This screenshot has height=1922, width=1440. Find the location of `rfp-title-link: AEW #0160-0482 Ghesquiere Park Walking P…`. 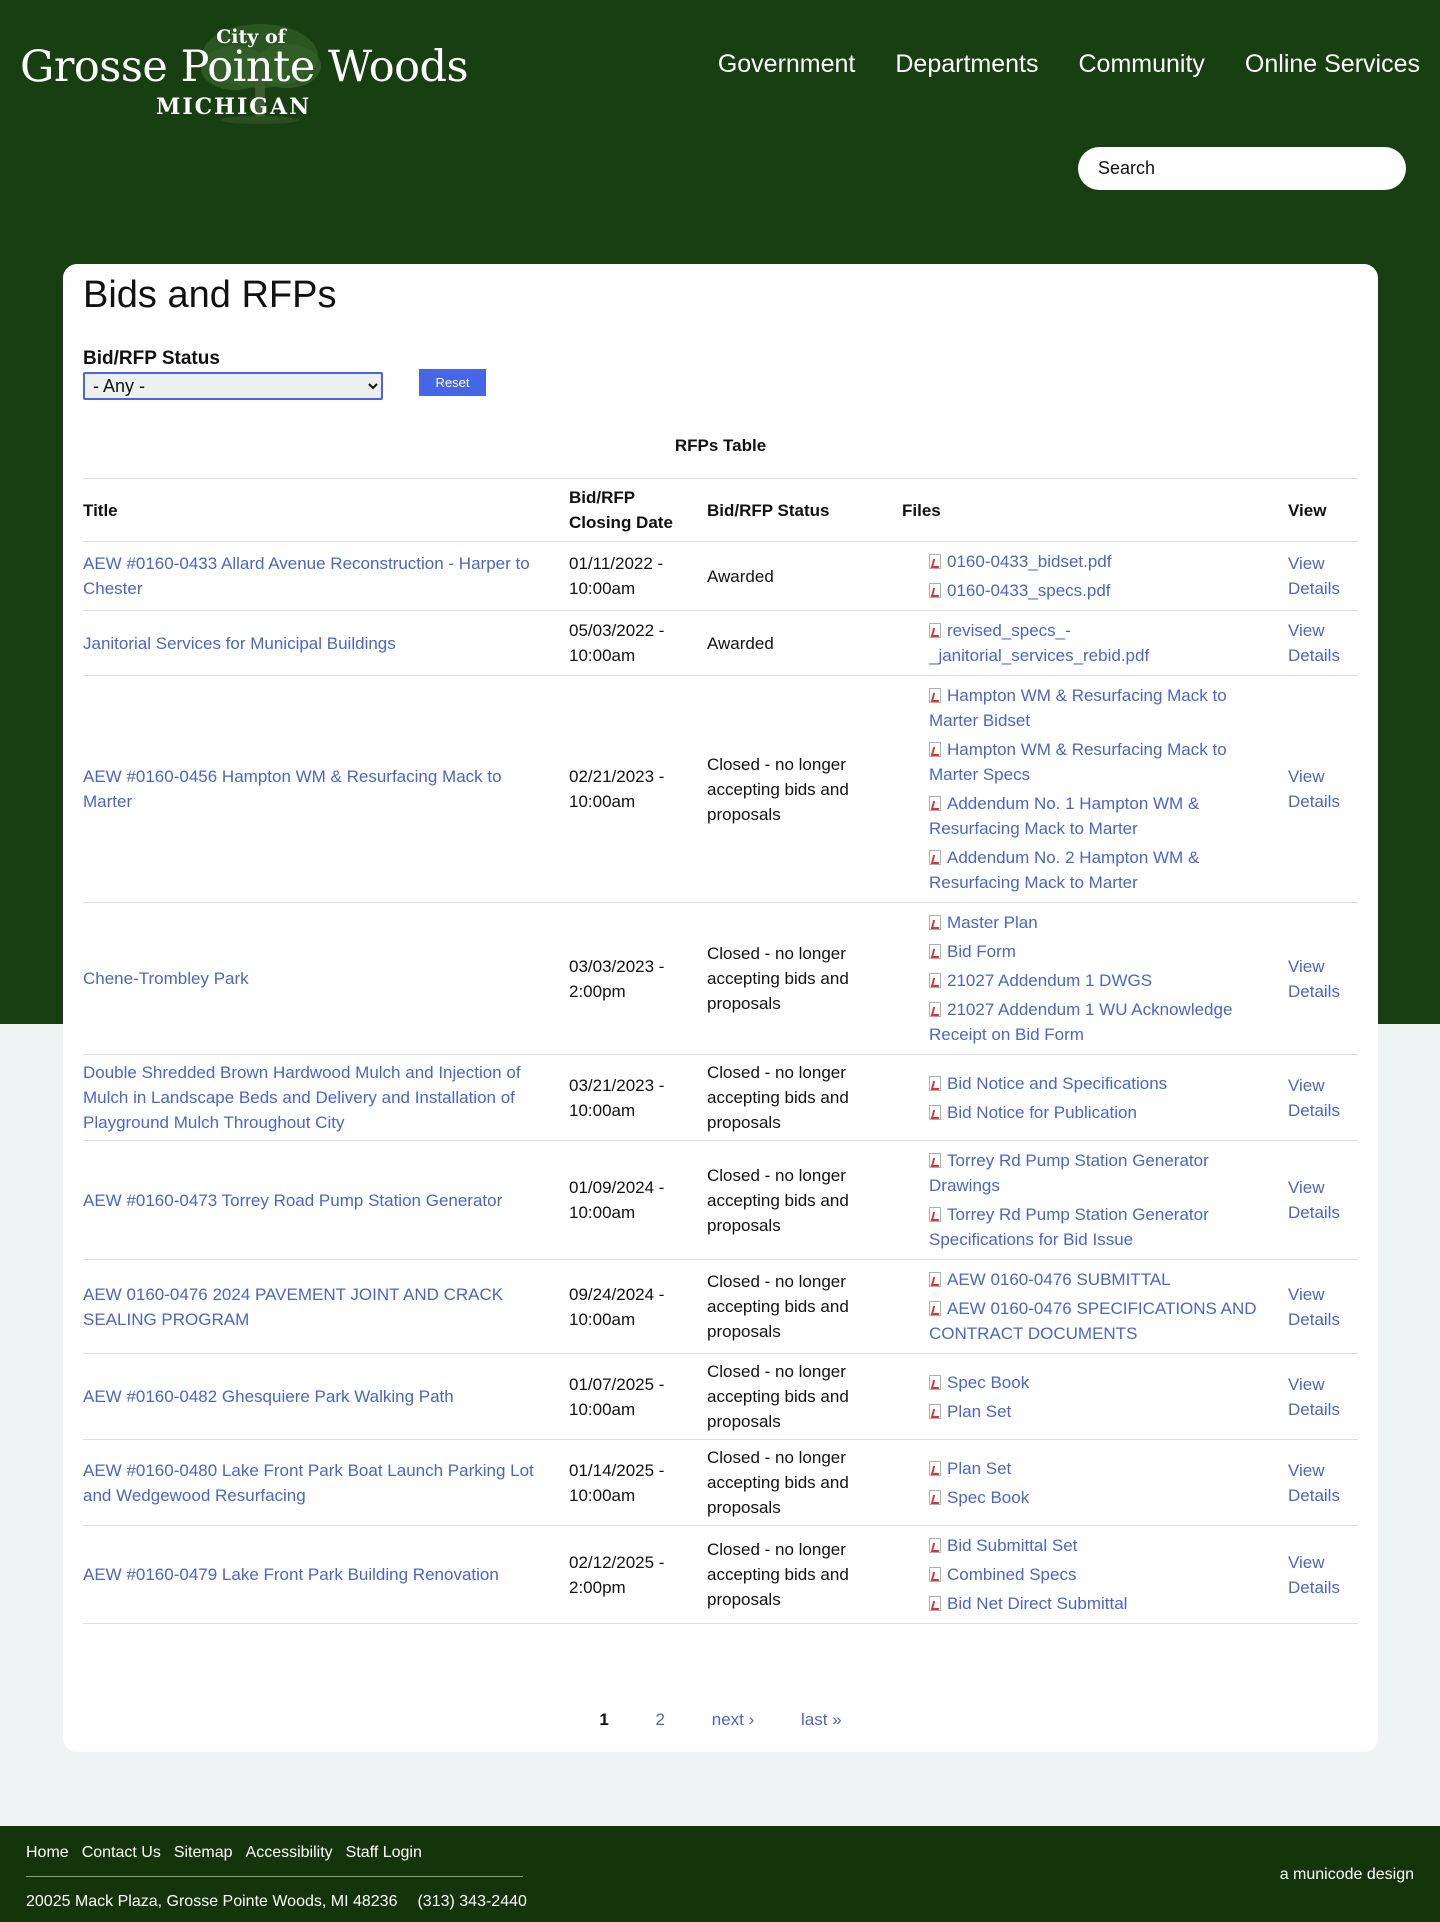

rfp-title-link: AEW #0160-0482 Ghesquiere Park Walking P… is located at coordinates (268, 1396).